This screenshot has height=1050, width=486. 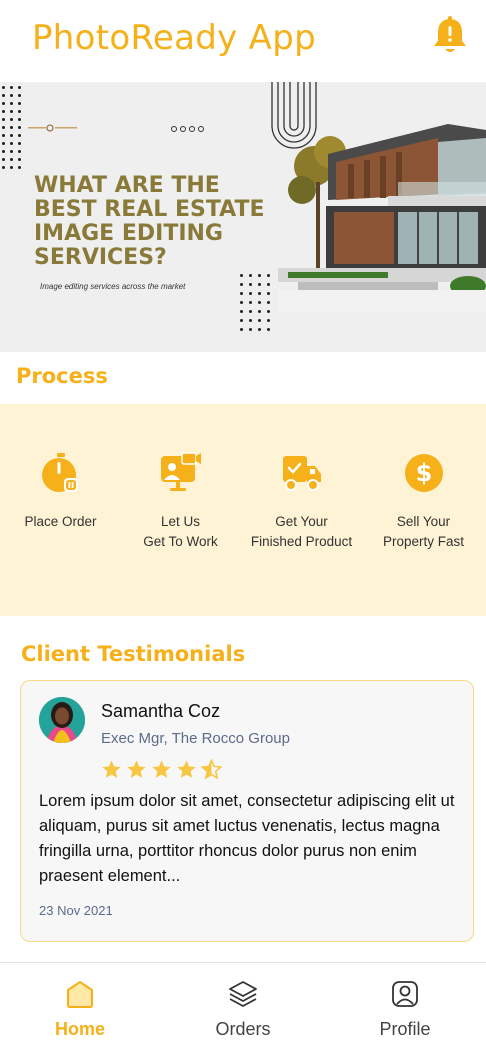 What do you see at coordinates (187, 129) in the screenshot?
I see `decorative-circles` at bounding box center [187, 129].